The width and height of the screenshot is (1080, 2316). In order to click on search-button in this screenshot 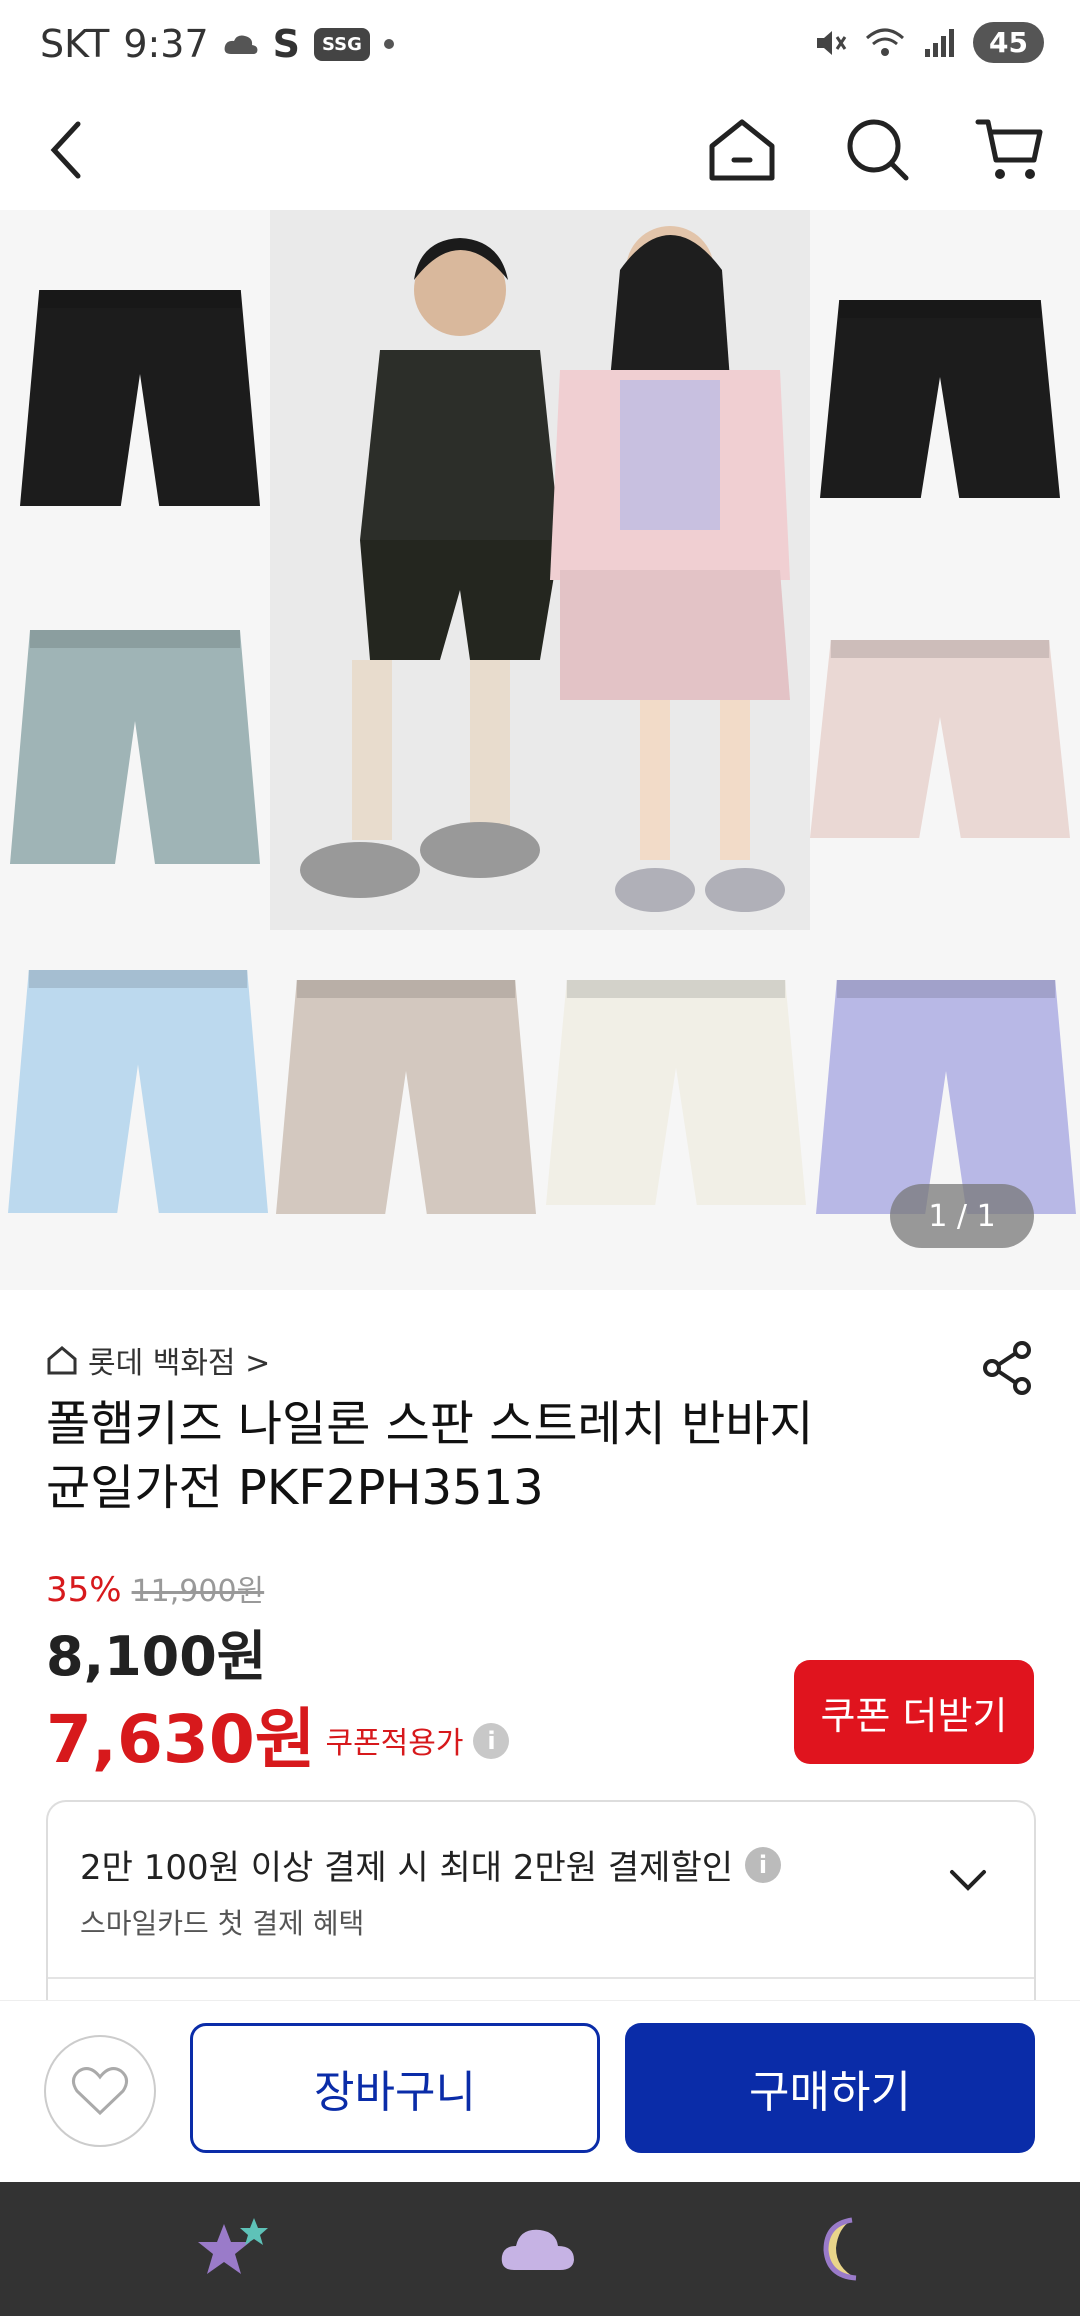, I will do `click(878, 150)`.